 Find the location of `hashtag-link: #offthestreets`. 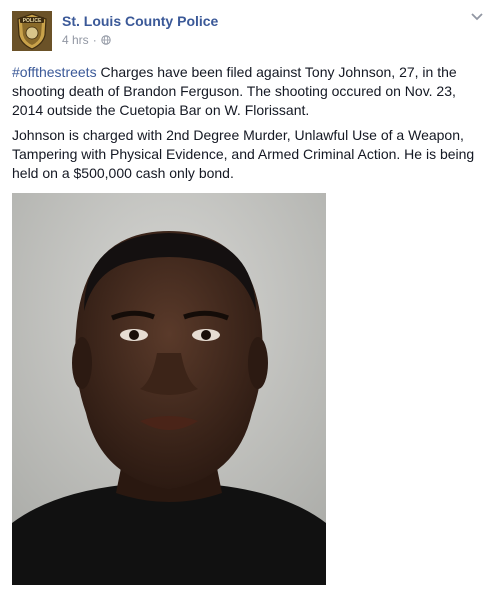

hashtag-link: #offthestreets is located at coordinates (54, 72).